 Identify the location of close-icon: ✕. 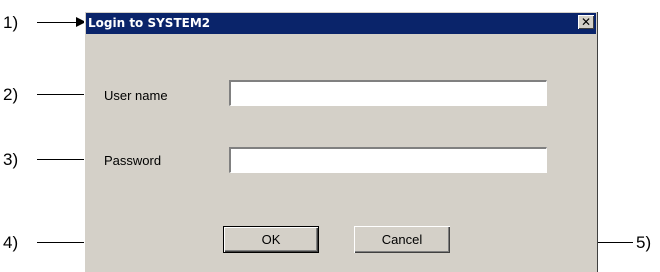
(586, 22).